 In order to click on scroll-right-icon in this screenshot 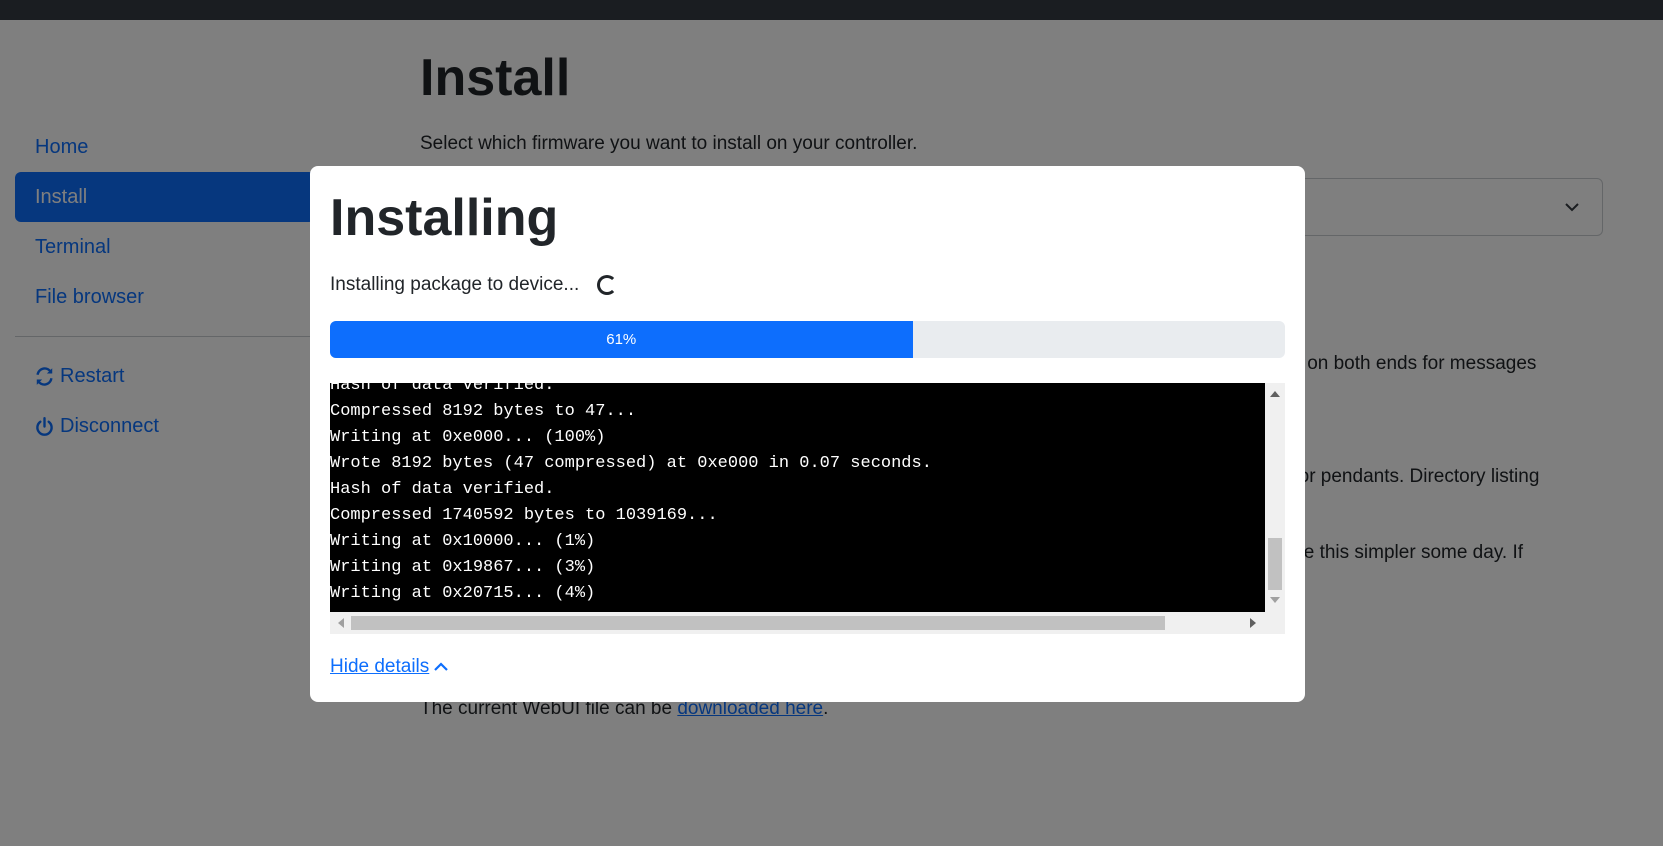, I will do `click(1253, 623)`.